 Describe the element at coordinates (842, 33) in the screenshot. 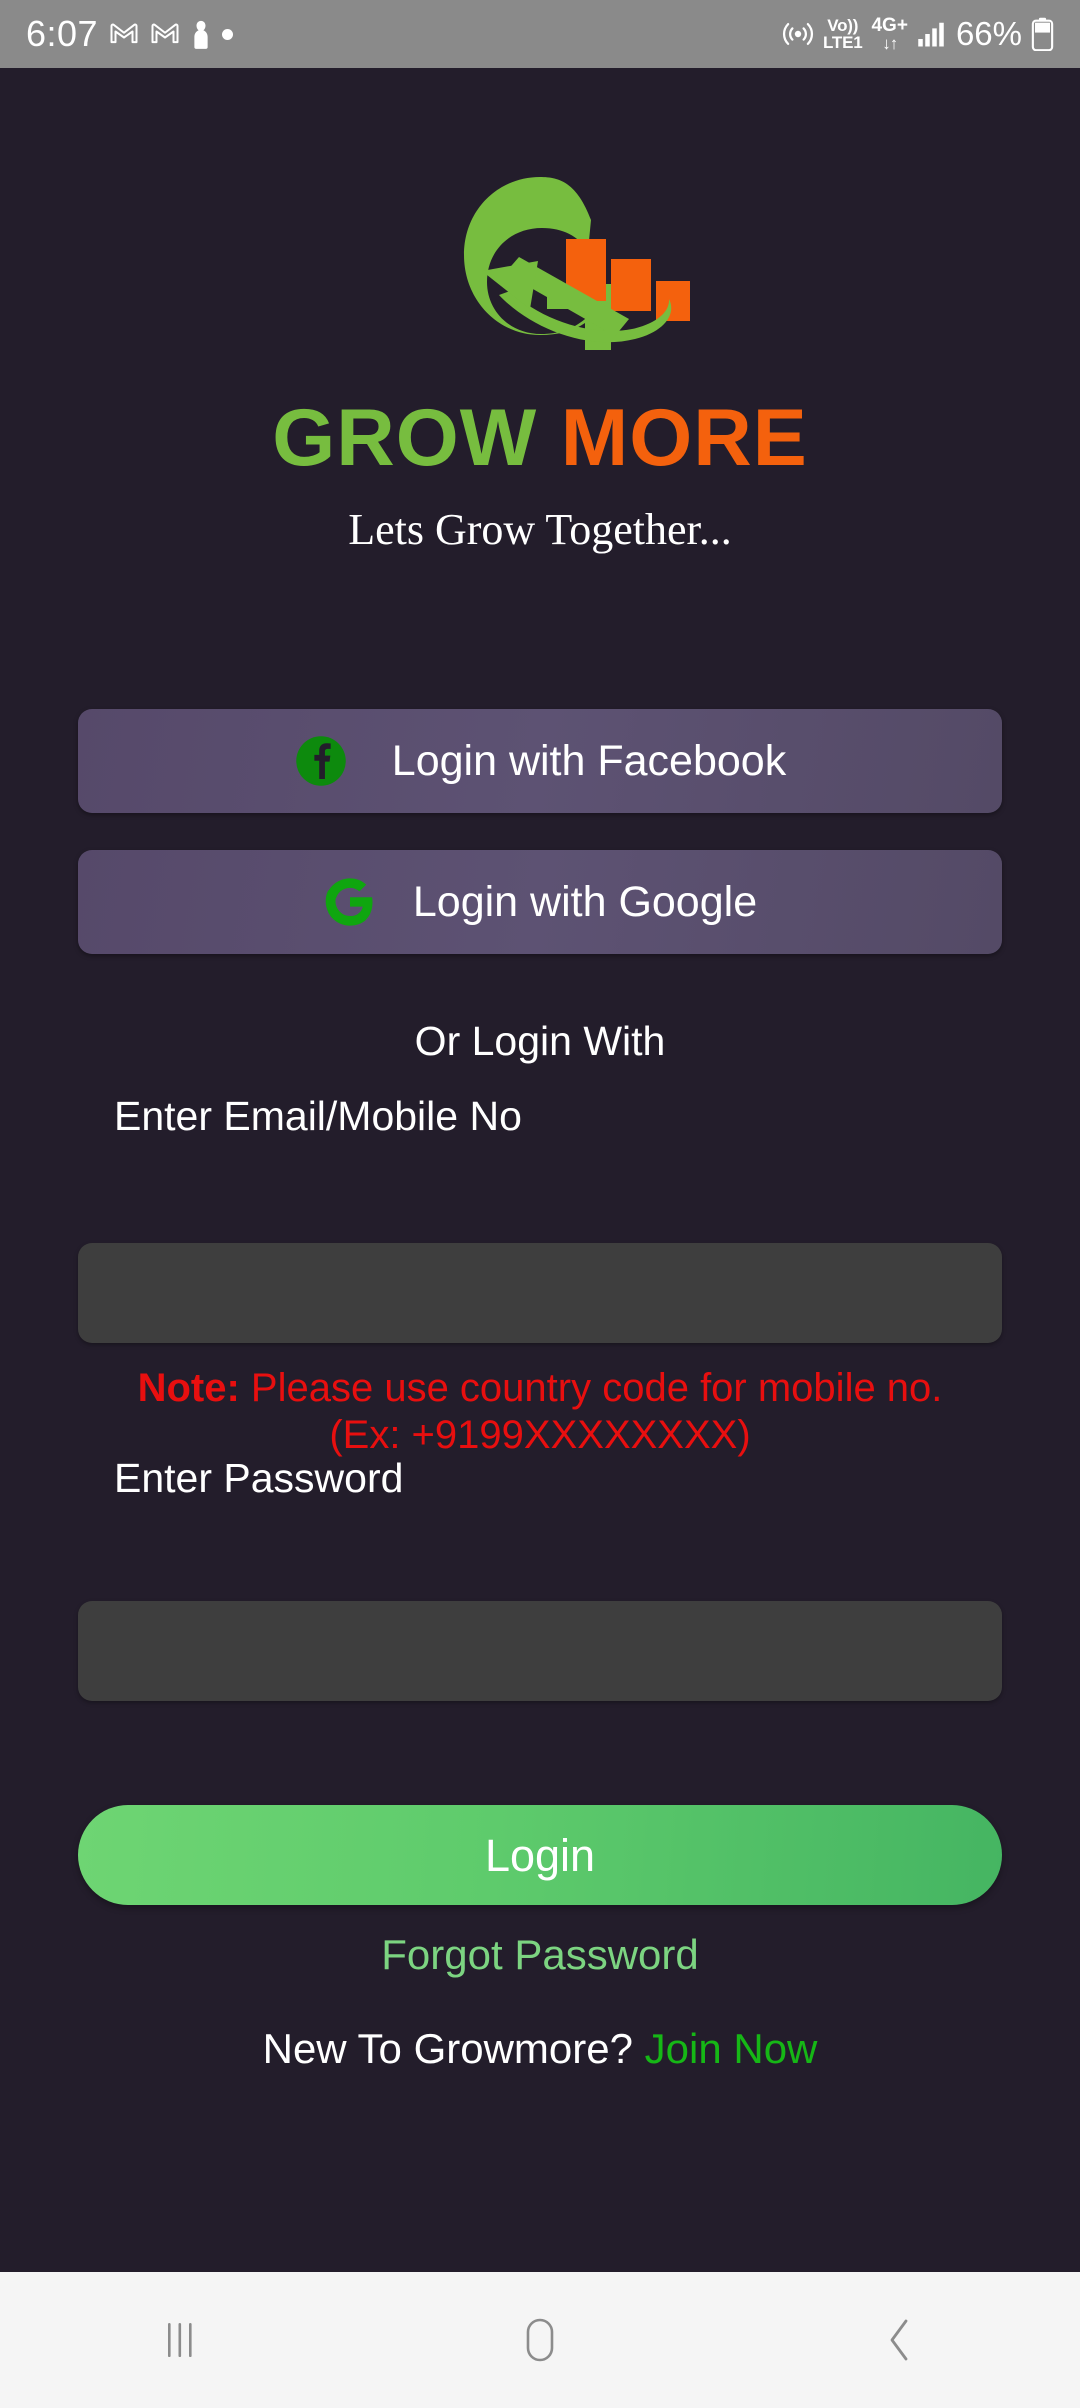

I see `volte-icon: Vo)) LTE1` at that location.